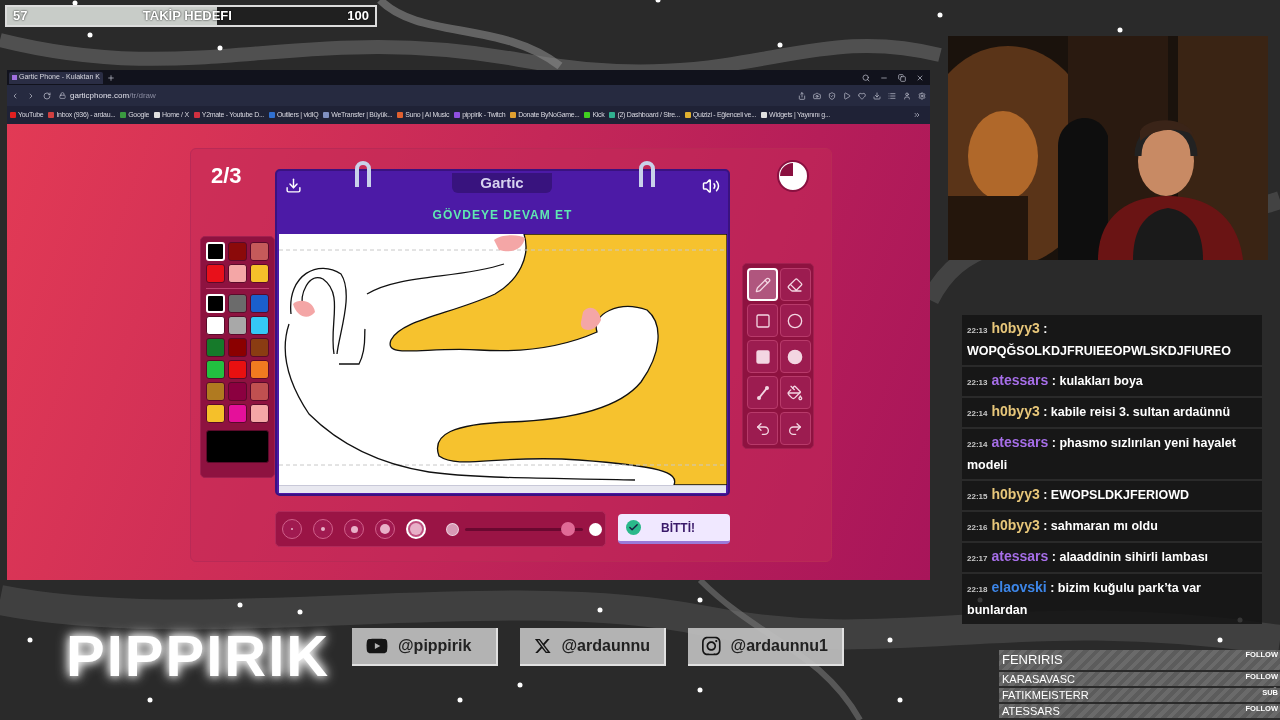 This screenshot has width=1280, height=720. Describe the element at coordinates (567, 529) in the screenshot. I see `slider-thumb` at that location.